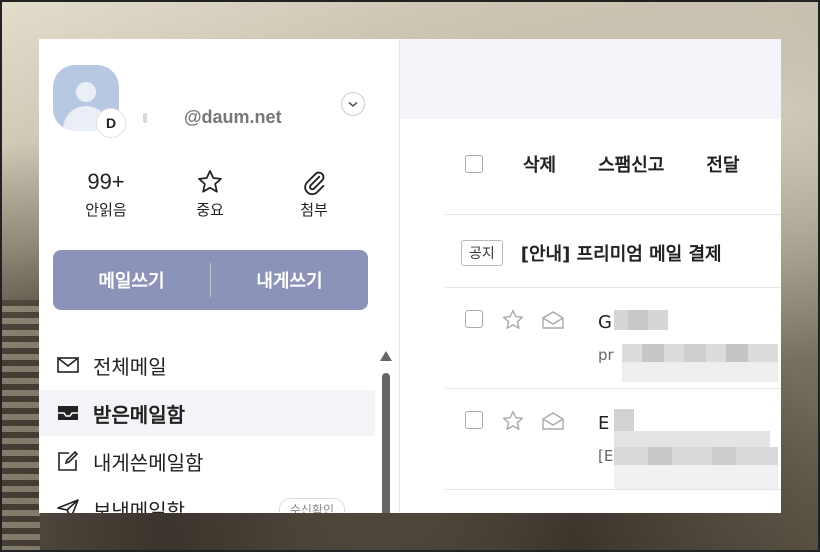  I want to click on important-stat: 중요, so click(210, 193).